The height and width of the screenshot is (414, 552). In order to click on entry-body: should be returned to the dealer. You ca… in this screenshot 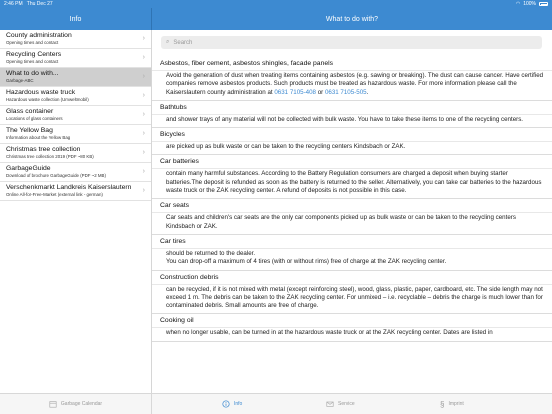, I will do `click(352, 258)`.